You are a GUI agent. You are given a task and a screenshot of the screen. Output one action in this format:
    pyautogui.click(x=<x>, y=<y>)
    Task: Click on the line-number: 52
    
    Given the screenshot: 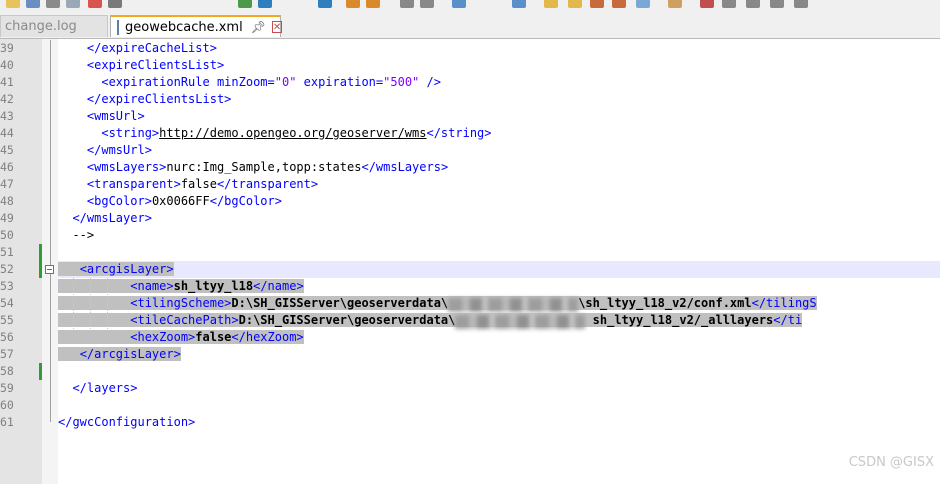 What is the action you would take?
    pyautogui.click(x=7, y=269)
    